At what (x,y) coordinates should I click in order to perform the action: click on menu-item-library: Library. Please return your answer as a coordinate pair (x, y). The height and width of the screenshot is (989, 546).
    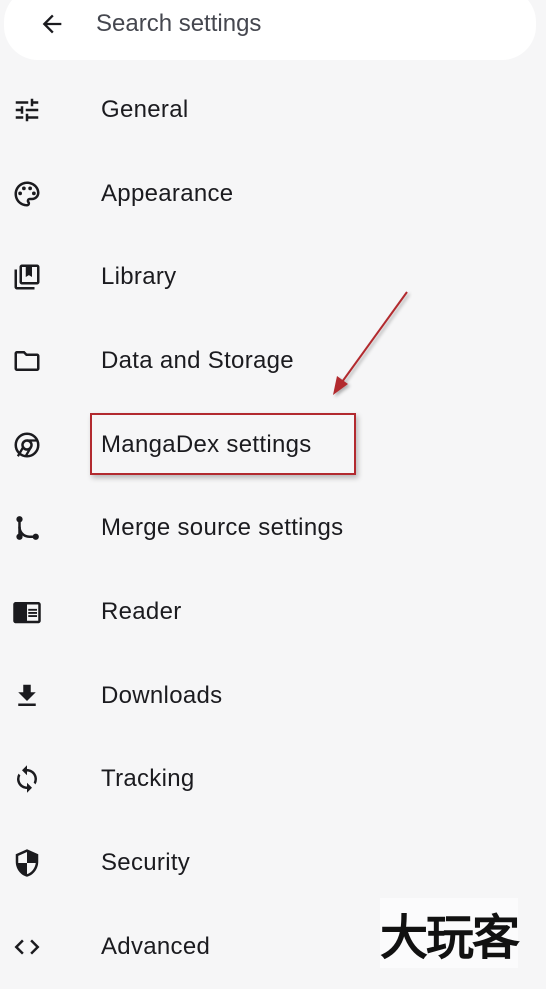
    Looking at the image, I should click on (273, 277).